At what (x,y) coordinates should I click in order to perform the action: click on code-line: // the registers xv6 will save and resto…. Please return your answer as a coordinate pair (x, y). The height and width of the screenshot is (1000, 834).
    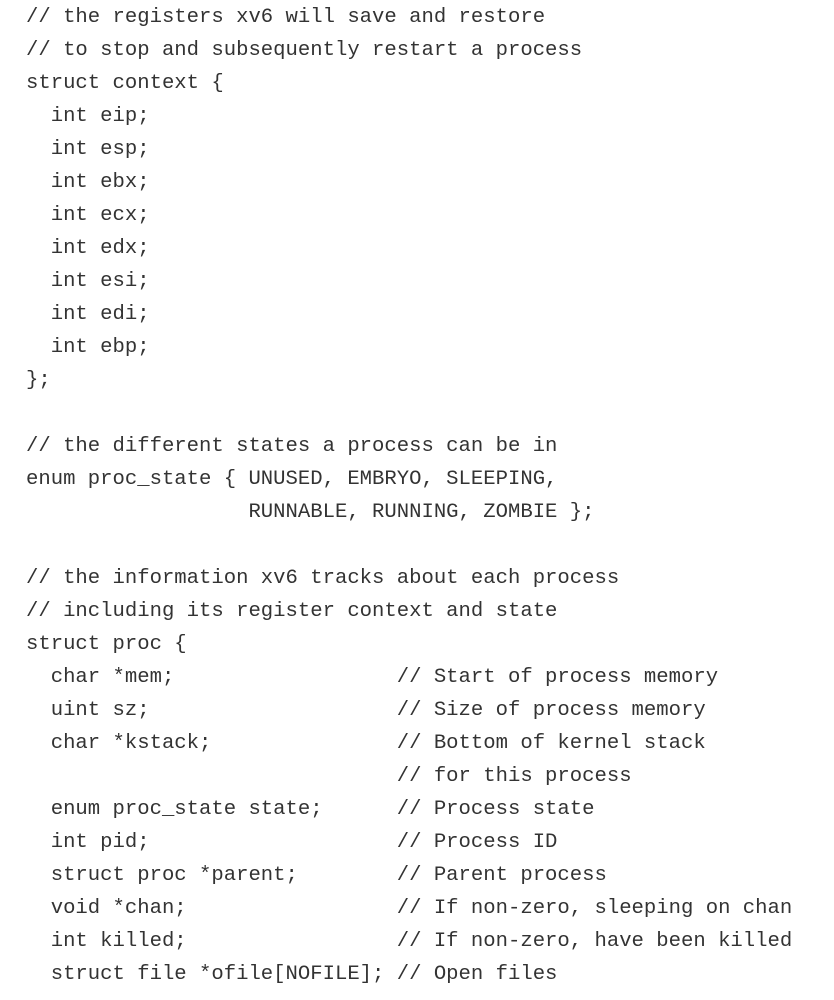
    Looking at the image, I should click on (286, 17).